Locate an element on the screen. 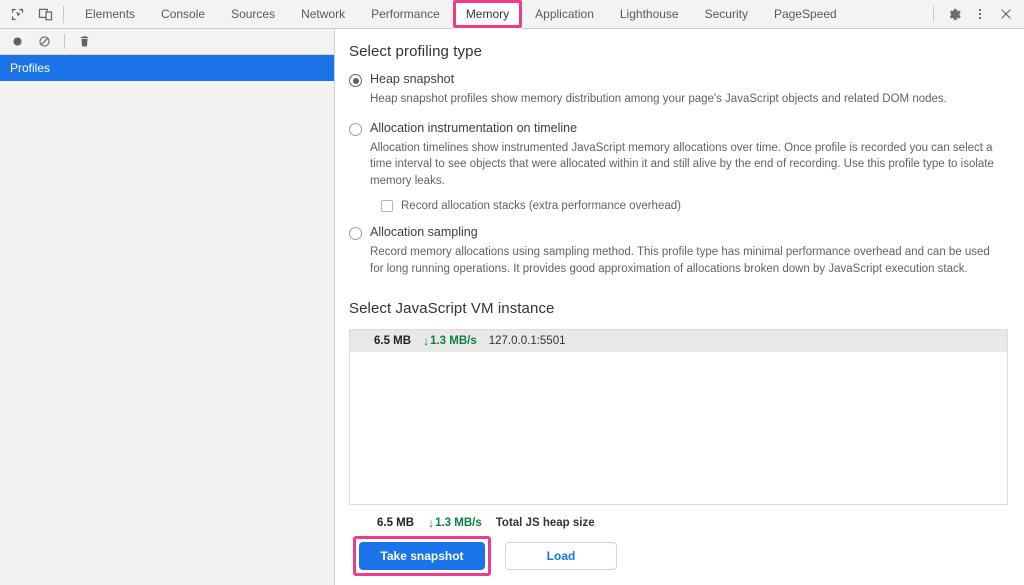 The height and width of the screenshot is (585, 1024). total-heap-label: Total JS heap size is located at coordinates (545, 523).